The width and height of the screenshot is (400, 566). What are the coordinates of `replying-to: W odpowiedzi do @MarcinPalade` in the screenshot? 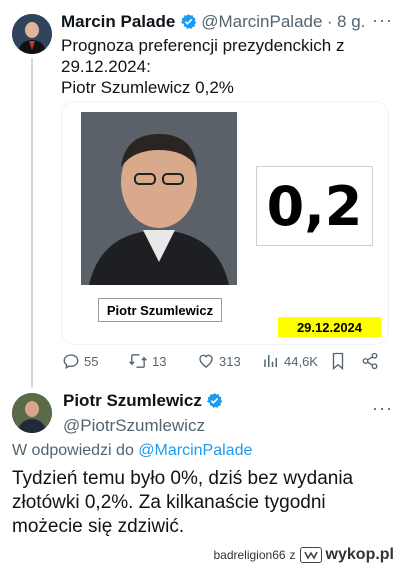 It's located at (132, 451).